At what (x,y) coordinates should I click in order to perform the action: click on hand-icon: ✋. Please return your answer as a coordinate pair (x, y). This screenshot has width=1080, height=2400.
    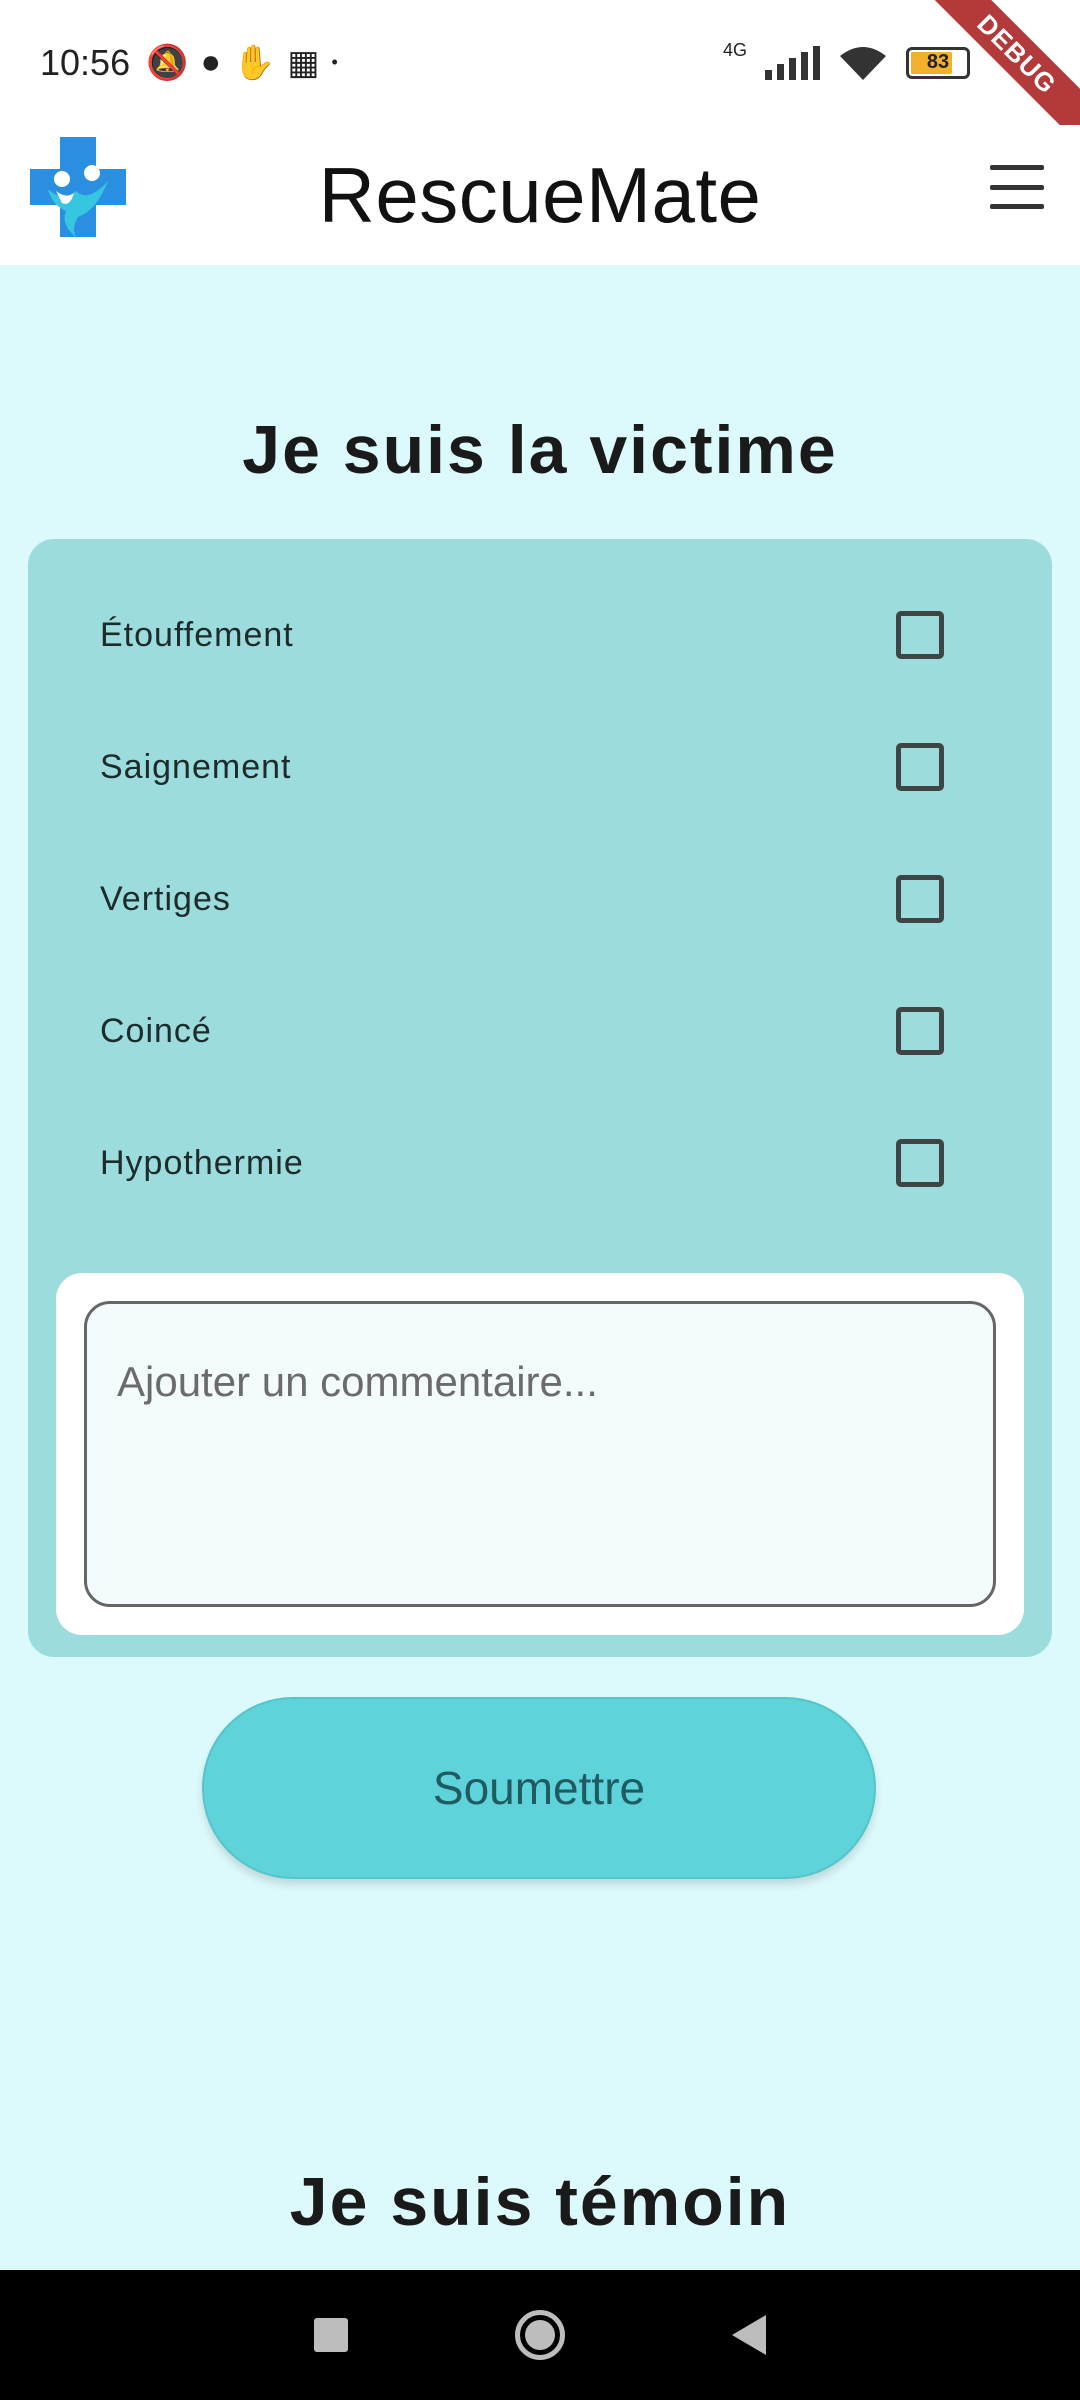
    Looking at the image, I should click on (254, 62).